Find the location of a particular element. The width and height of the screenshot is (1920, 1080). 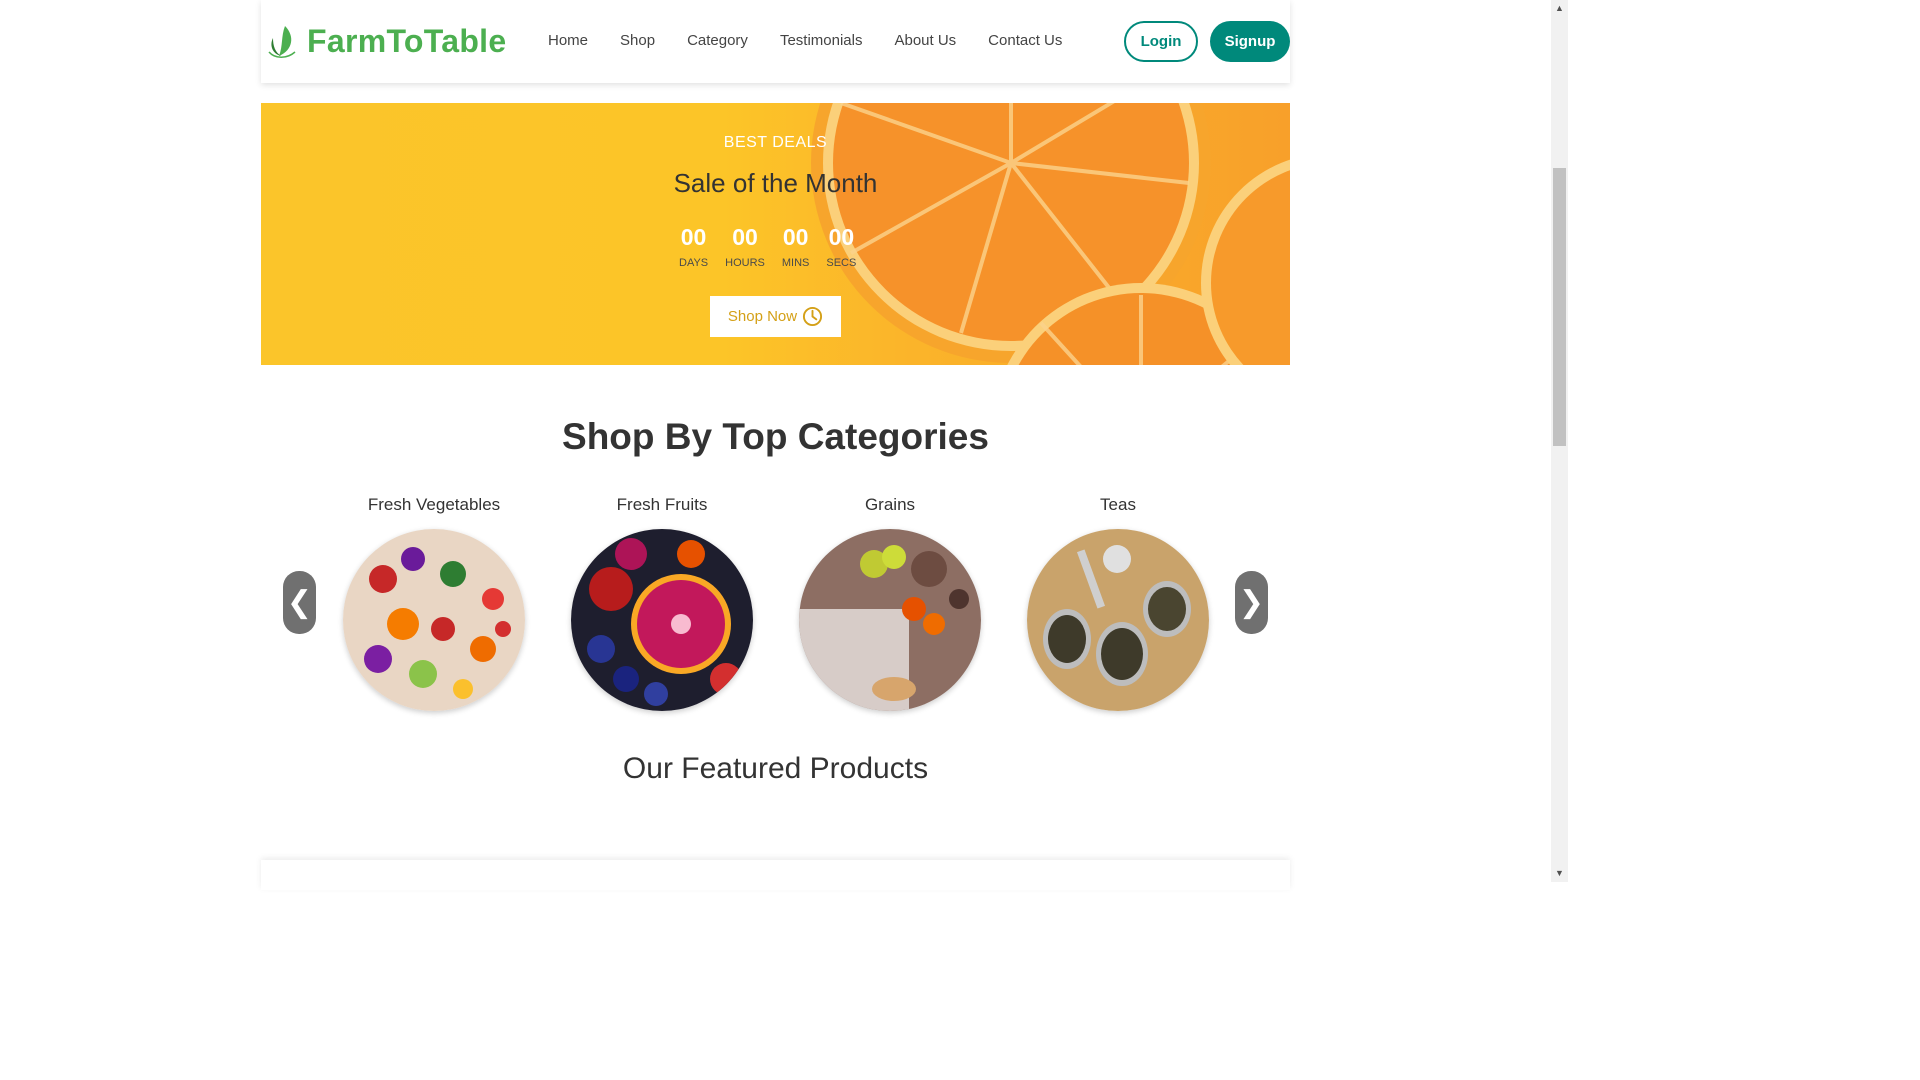

countdown-label: HOURS is located at coordinates (745, 263).